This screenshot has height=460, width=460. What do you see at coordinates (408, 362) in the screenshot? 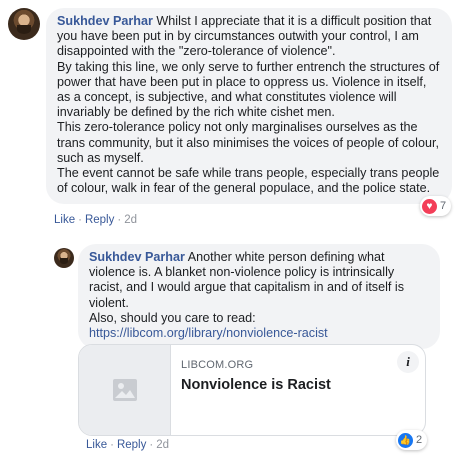
I see `info-icon: i` at bounding box center [408, 362].